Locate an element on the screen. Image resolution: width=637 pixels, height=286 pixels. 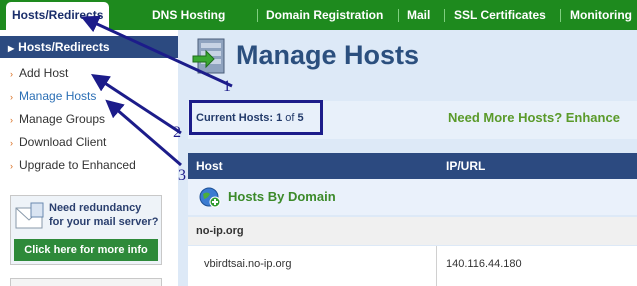
annotation-label-1: 1 is located at coordinates (227, 86).